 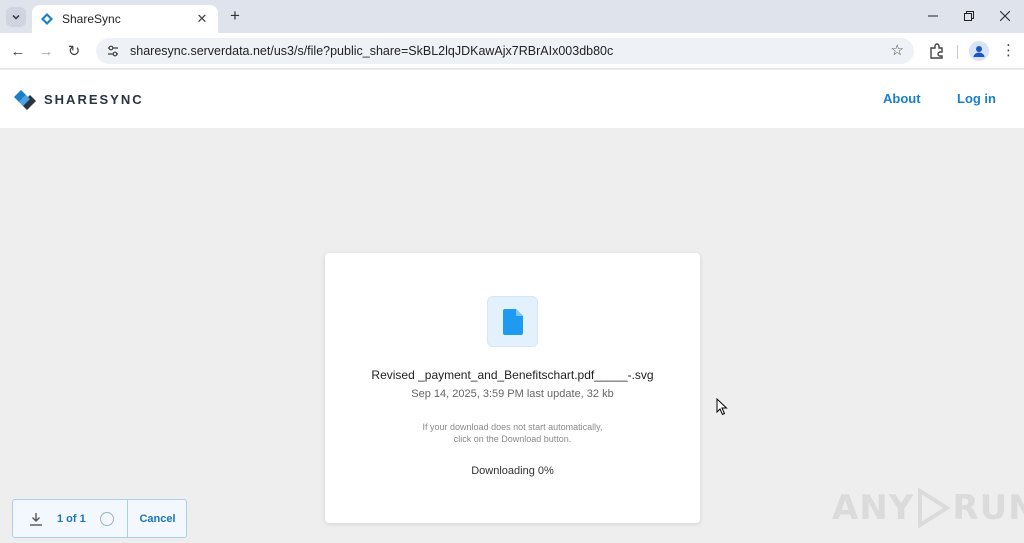 What do you see at coordinates (235, 16) in the screenshot?
I see `new-tab-icon: +` at bounding box center [235, 16].